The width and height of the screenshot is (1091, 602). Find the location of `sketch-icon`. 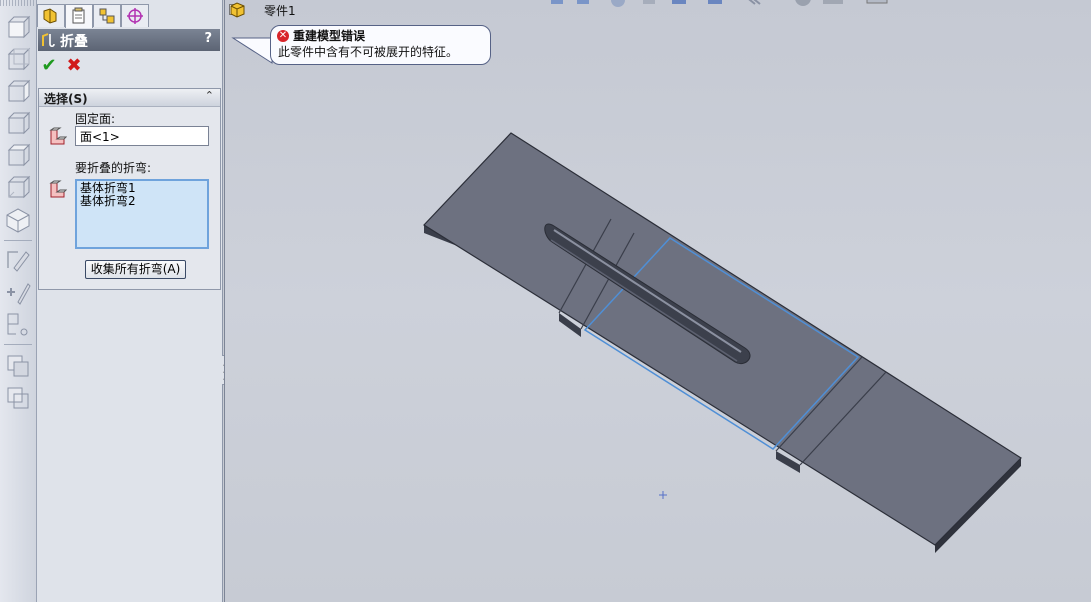

sketch-icon is located at coordinates (18, 260).